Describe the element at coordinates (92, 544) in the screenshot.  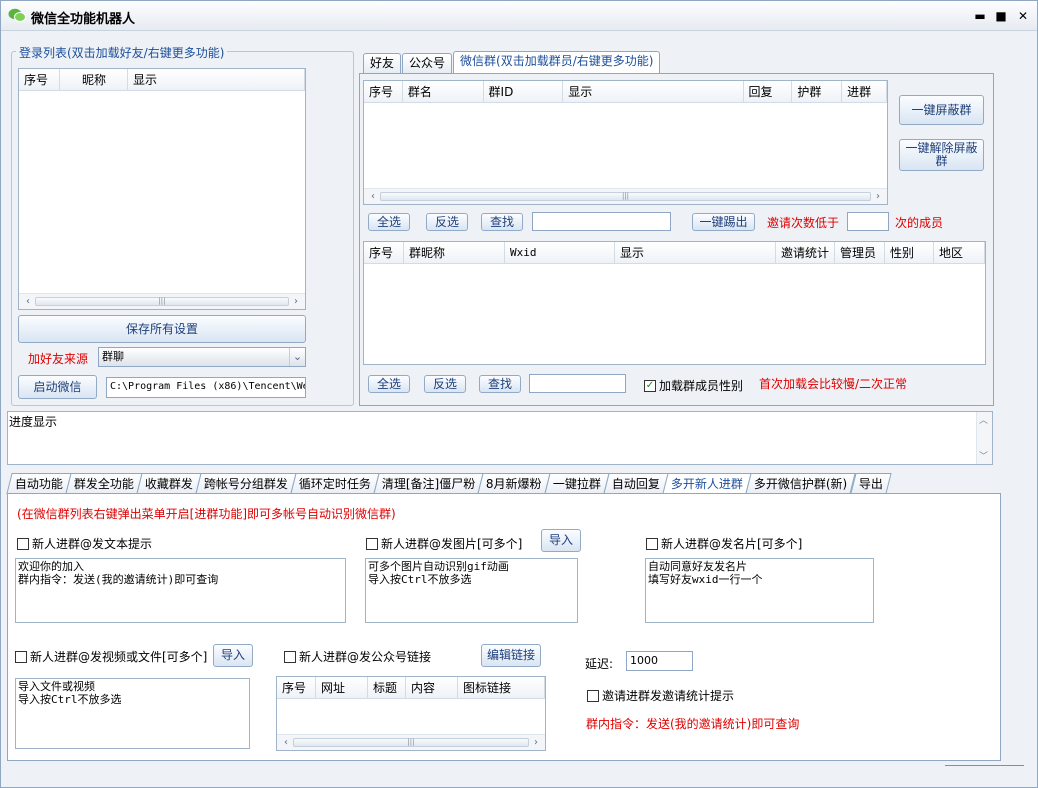
I see `text-tip-label: 新人进群@发文本提示` at that location.